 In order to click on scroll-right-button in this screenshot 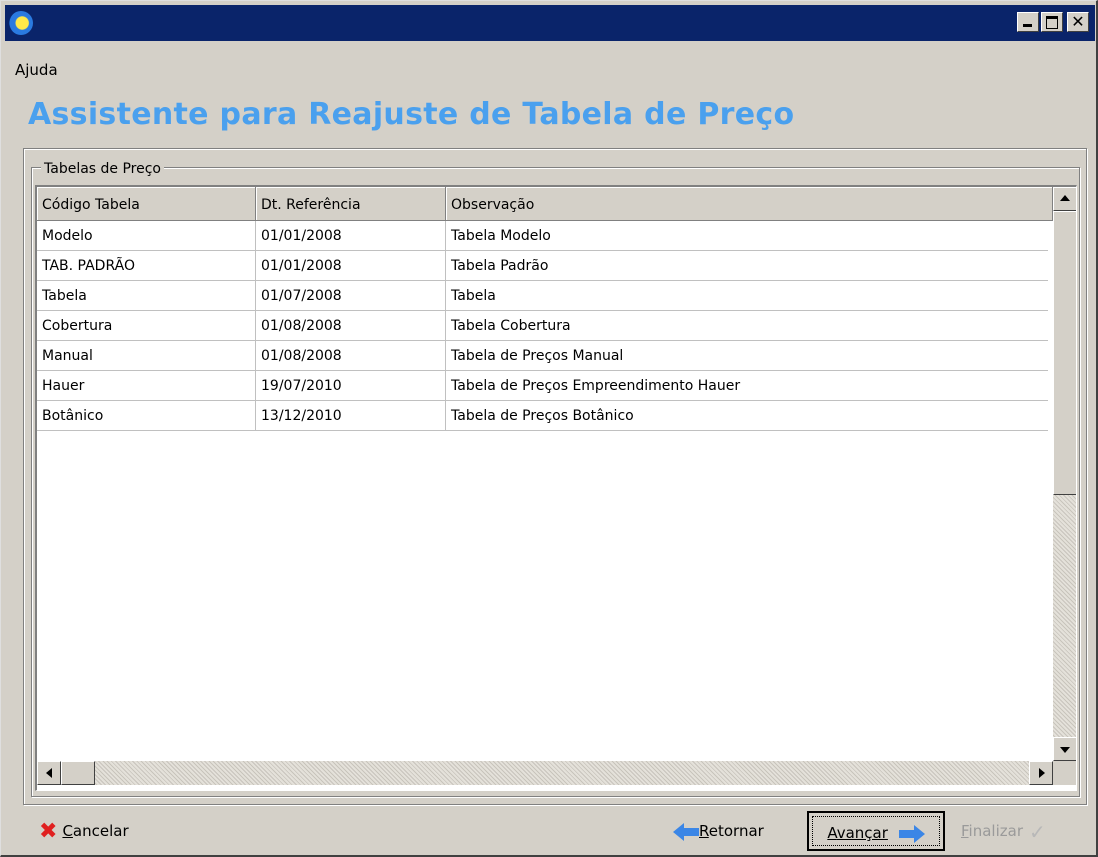, I will do `click(1041, 773)`.